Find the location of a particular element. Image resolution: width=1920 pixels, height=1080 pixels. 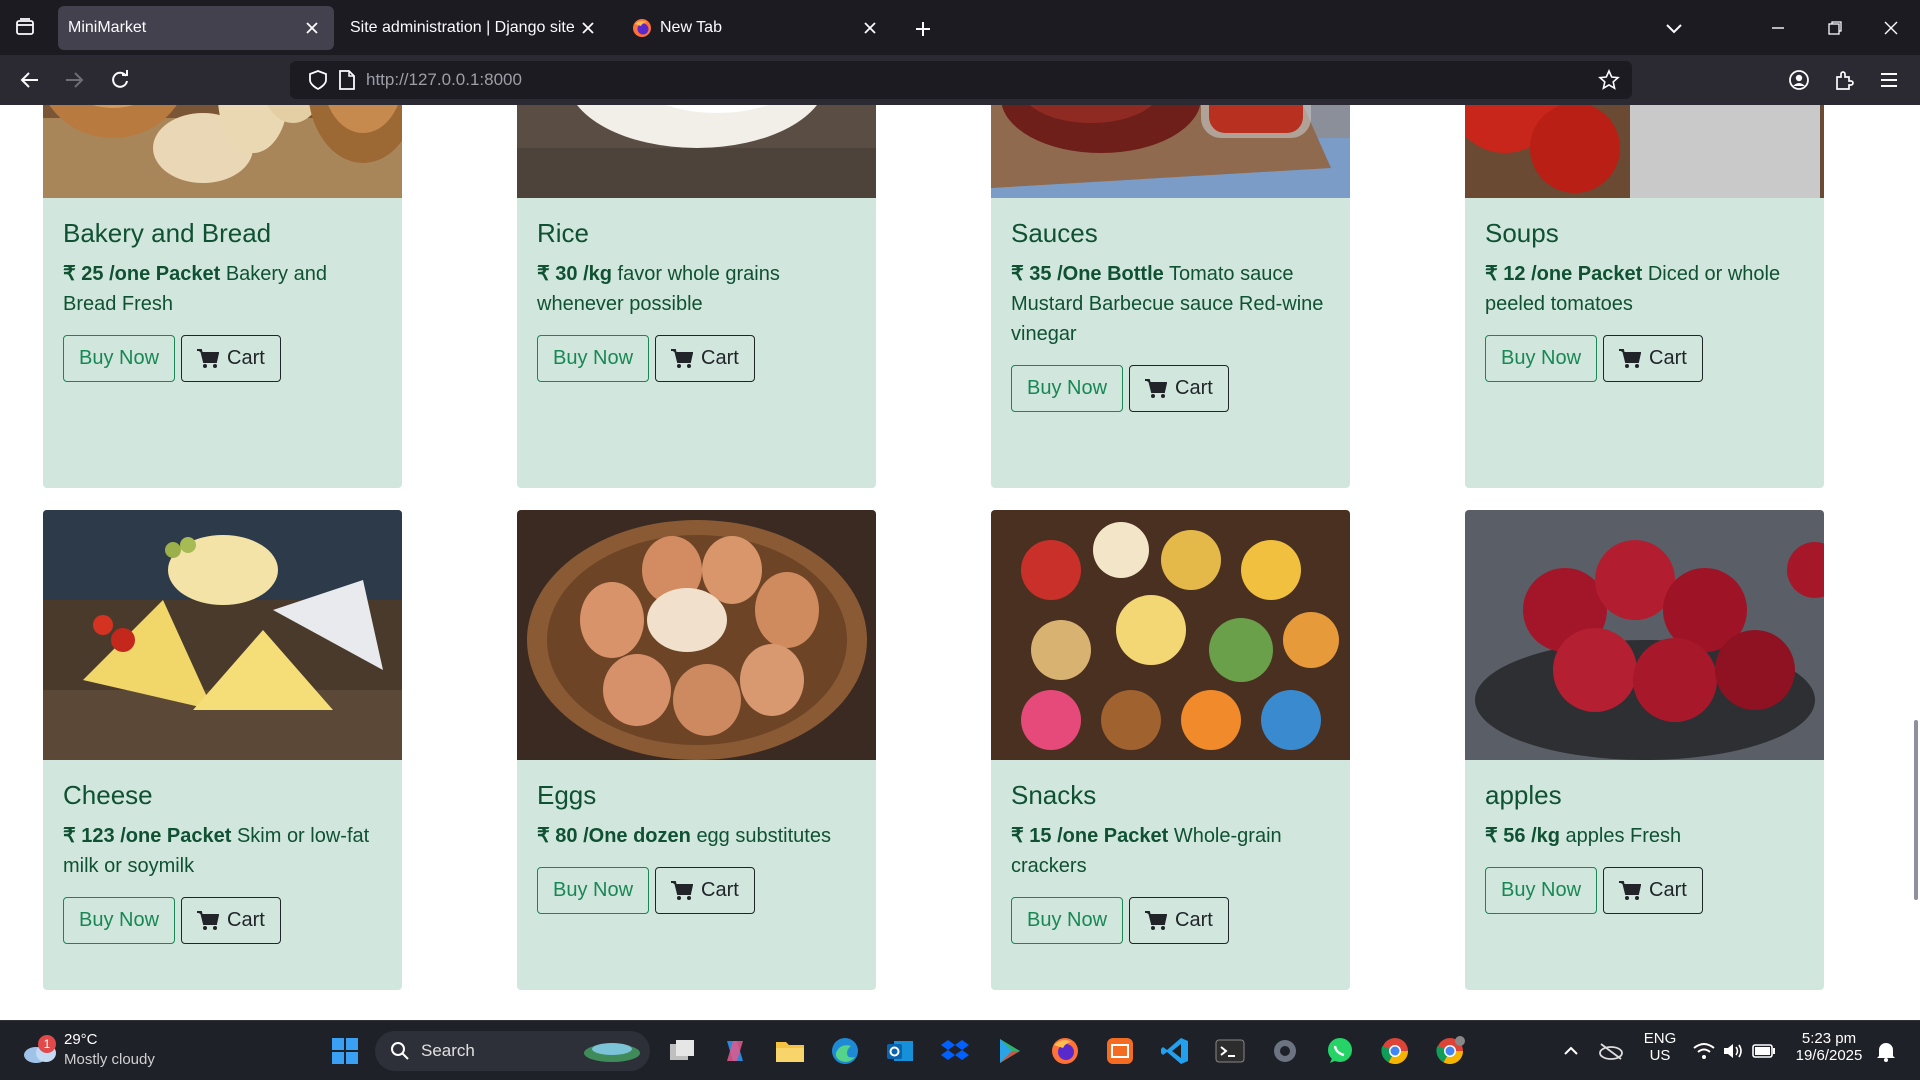

dropbox-icon is located at coordinates (955, 1051).